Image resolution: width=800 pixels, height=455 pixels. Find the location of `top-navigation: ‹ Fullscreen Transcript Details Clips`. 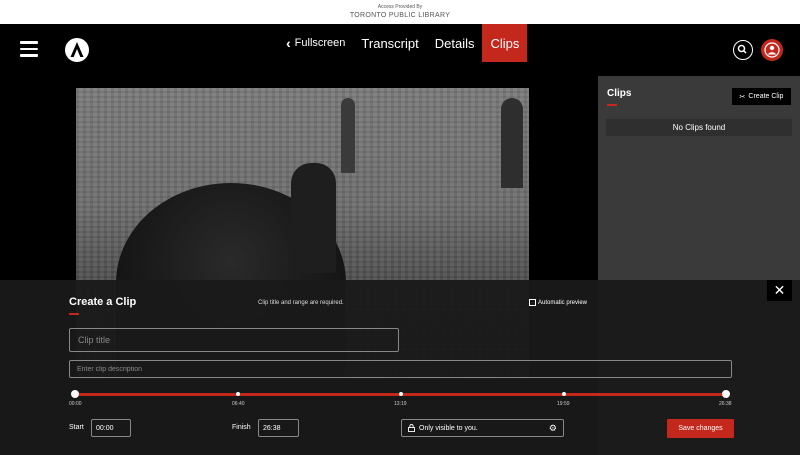

top-navigation: ‹ Fullscreen Transcript Details Clips is located at coordinates (400, 50).